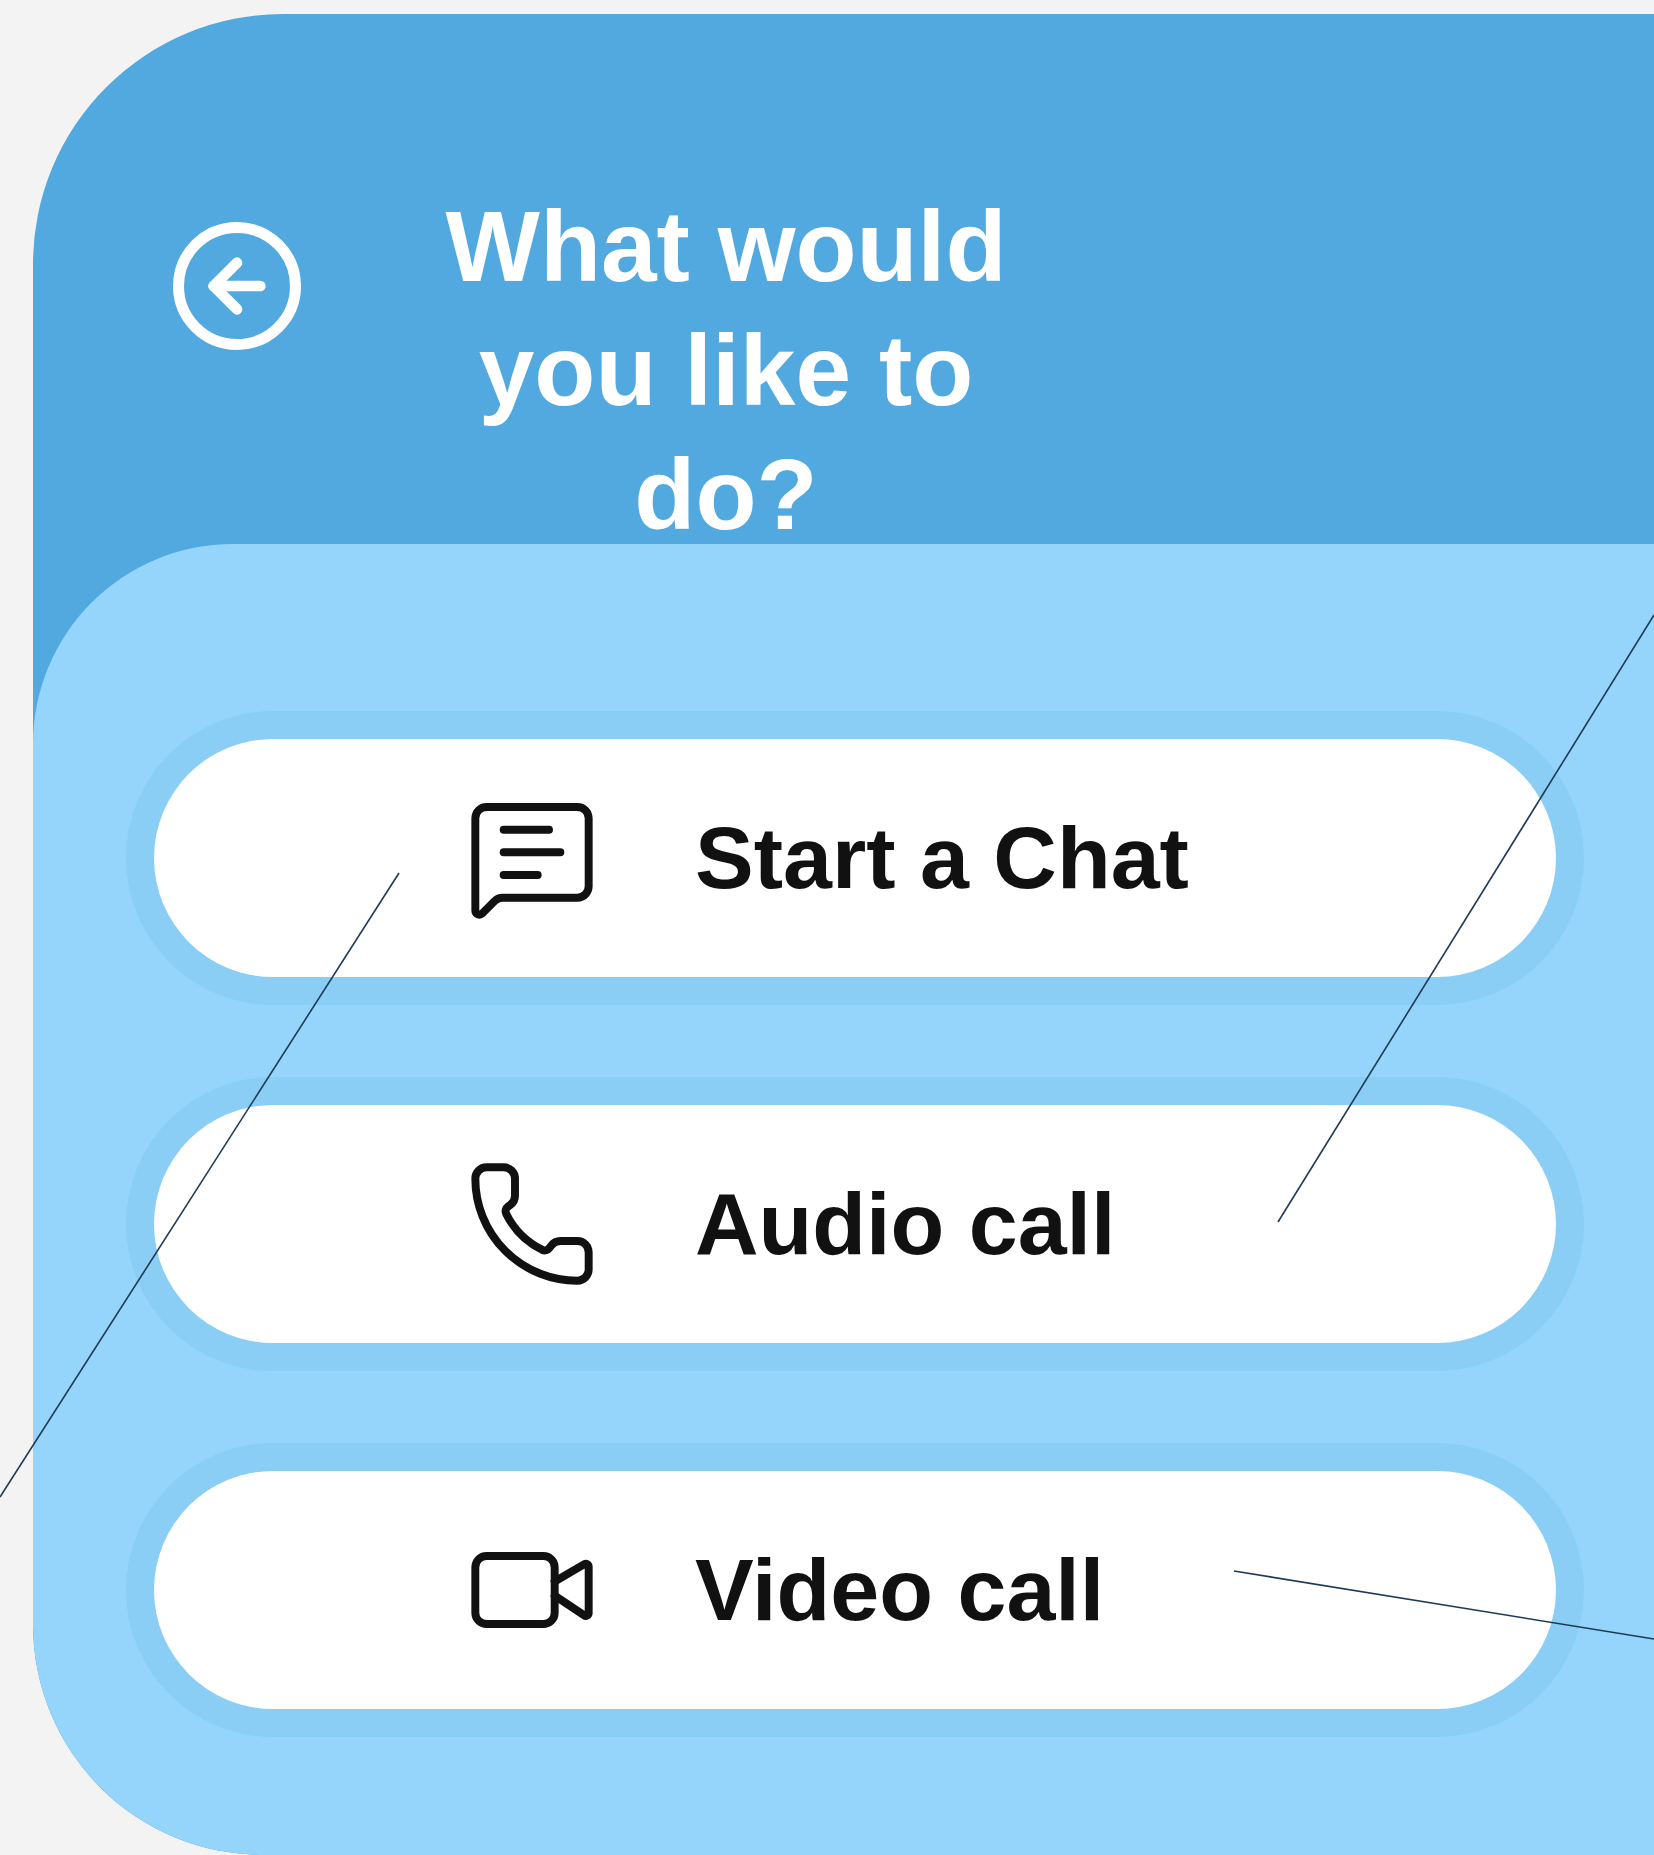 The width and height of the screenshot is (1654, 1855). What do you see at coordinates (726, 370) in the screenshot?
I see `page-title: What would you like to do?` at bounding box center [726, 370].